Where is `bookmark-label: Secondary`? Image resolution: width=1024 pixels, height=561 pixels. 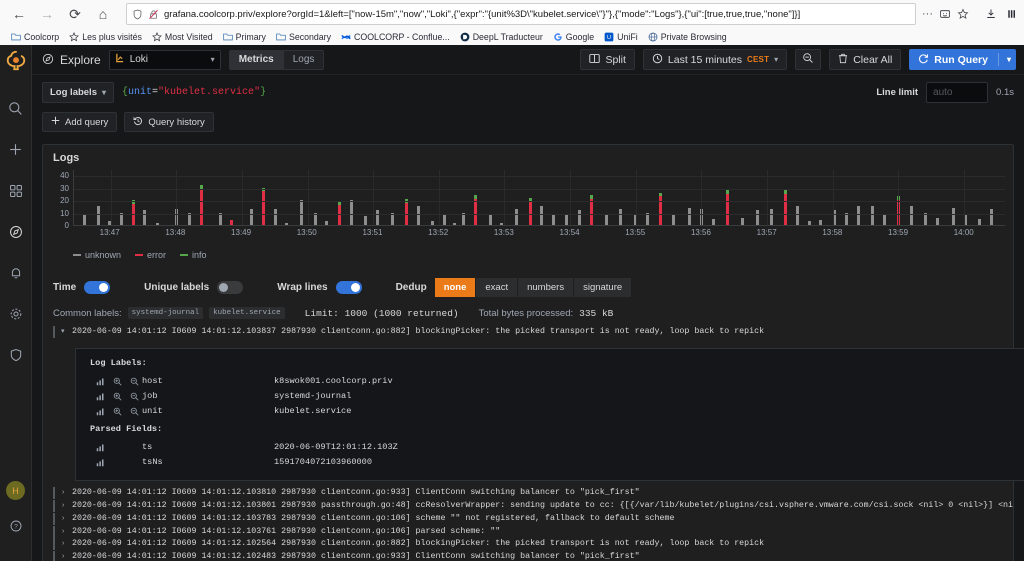 bookmark-label: Secondary is located at coordinates (310, 36).